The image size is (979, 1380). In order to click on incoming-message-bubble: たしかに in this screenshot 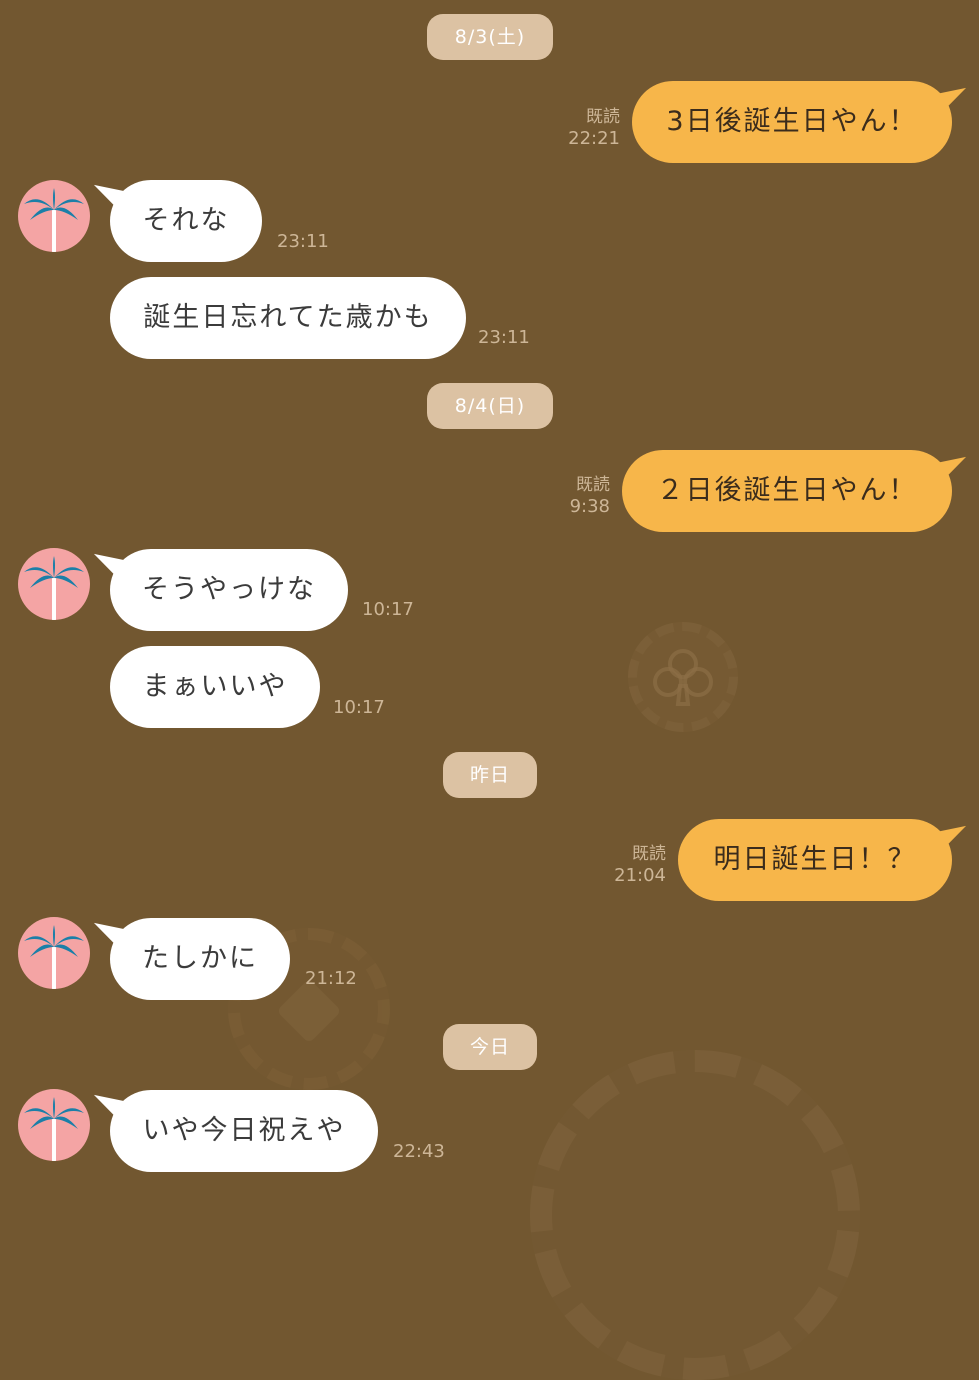, I will do `click(189, 956)`.